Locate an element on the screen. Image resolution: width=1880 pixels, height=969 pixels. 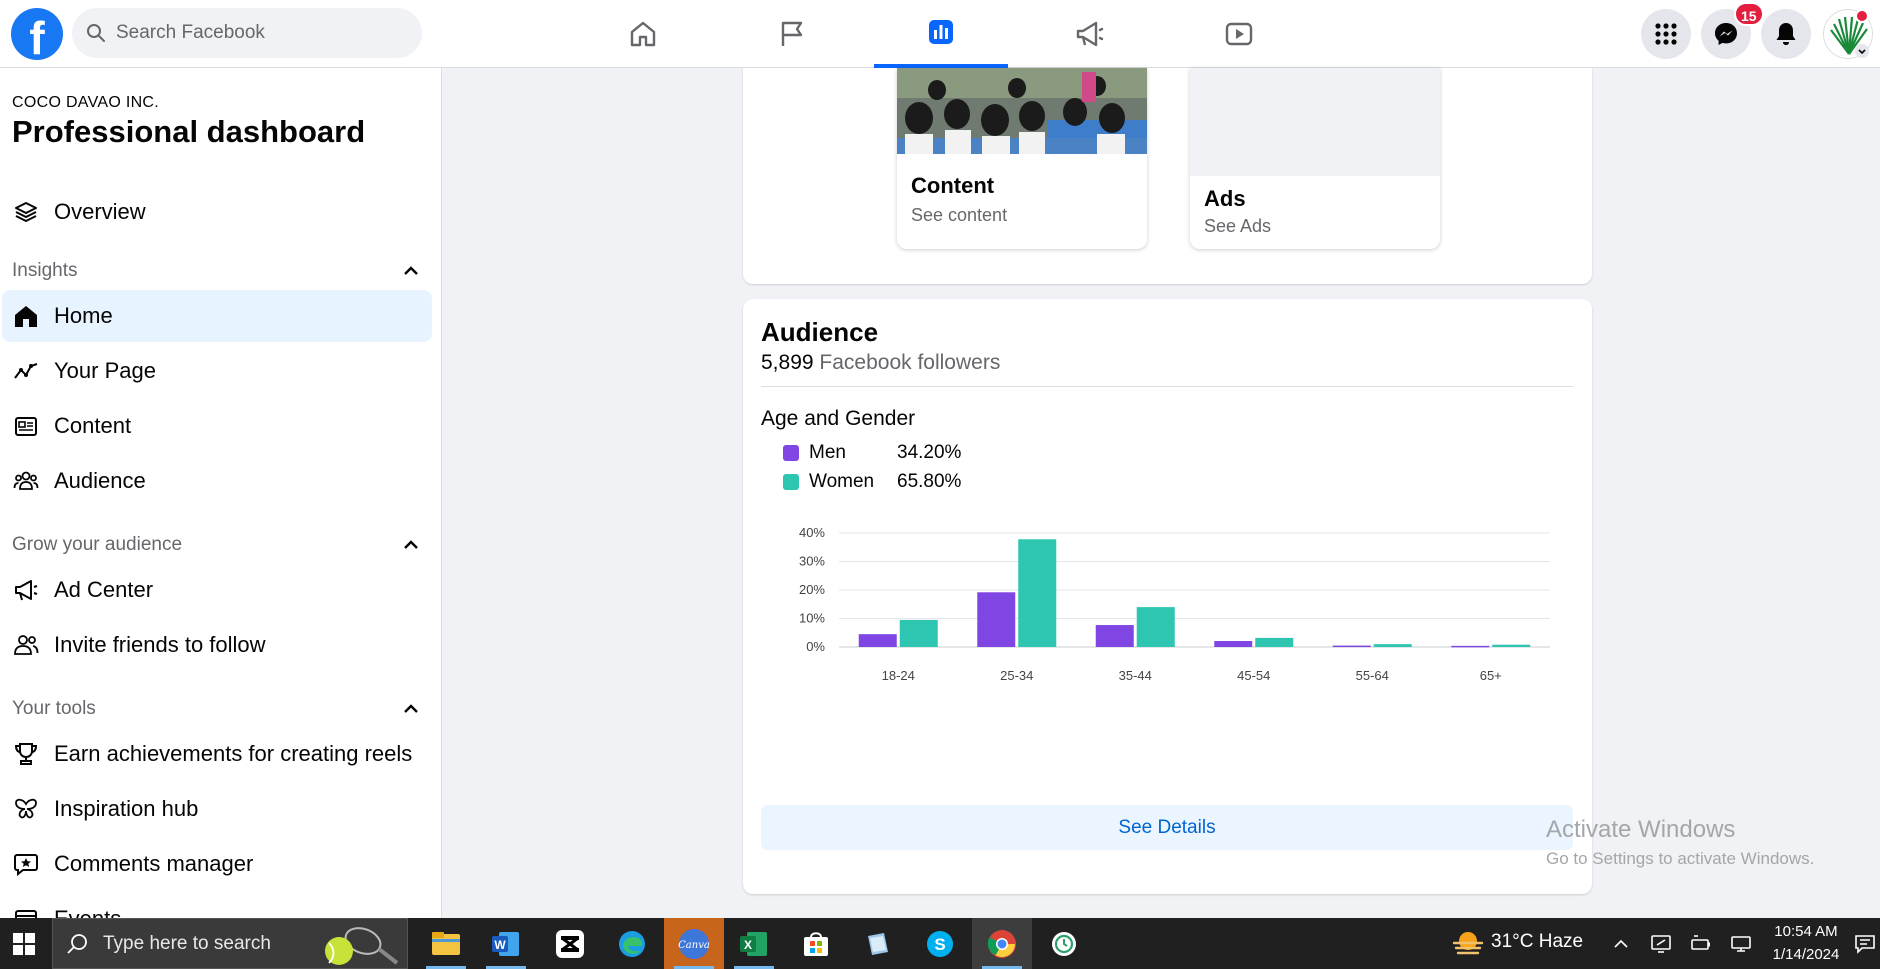
taskbar-date: 1/14/2024 is located at coordinates (1806, 954).